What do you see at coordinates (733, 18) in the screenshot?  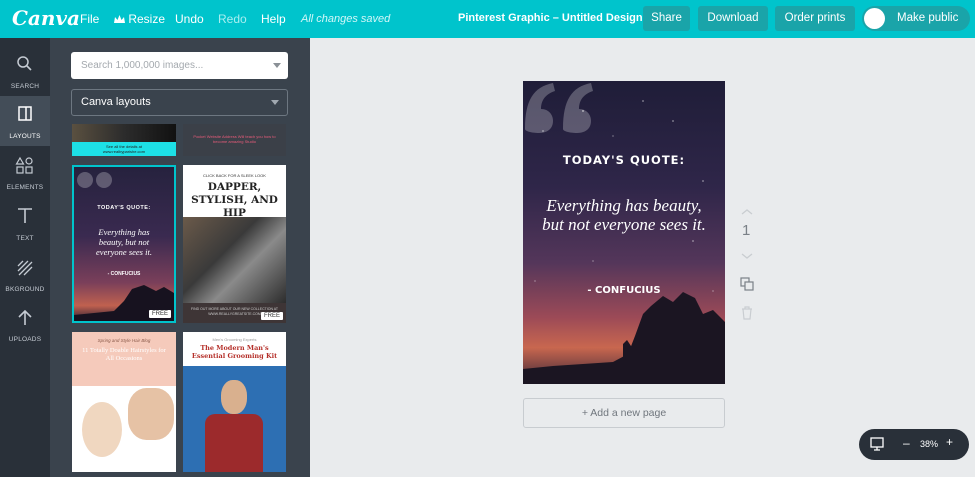 I see `download-button: Download` at bounding box center [733, 18].